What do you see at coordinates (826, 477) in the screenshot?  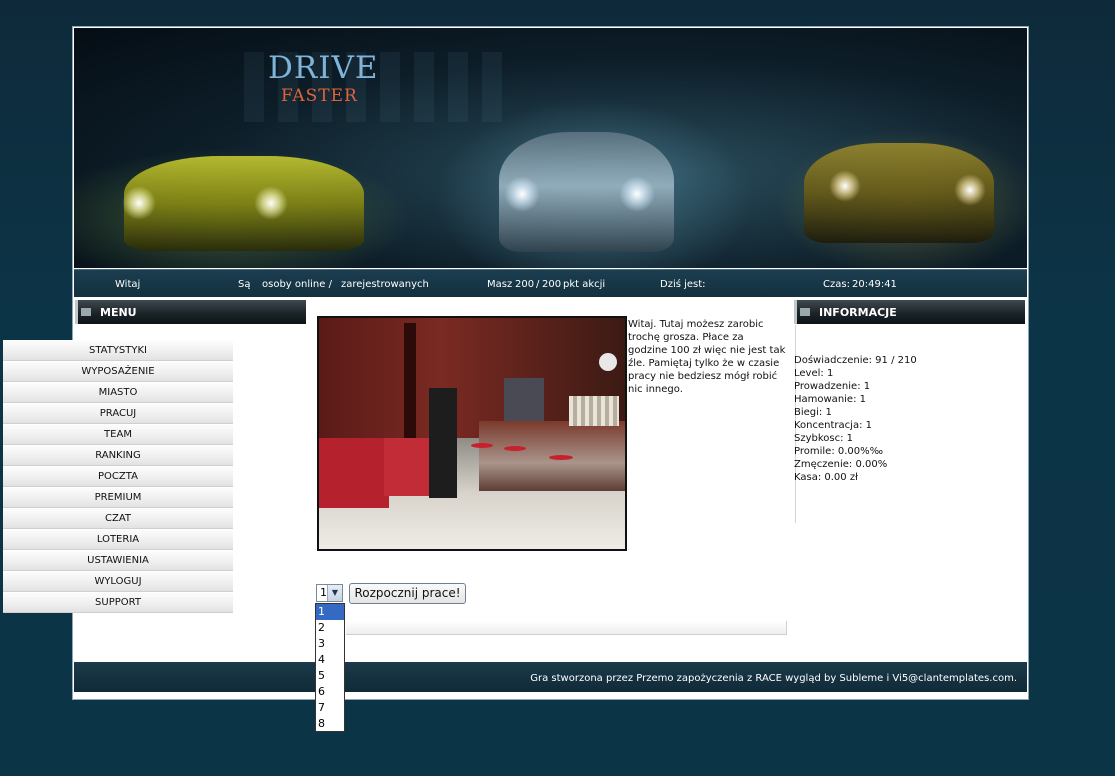 I see `info-cash: Kasa: 0.00 zł` at bounding box center [826, 477].